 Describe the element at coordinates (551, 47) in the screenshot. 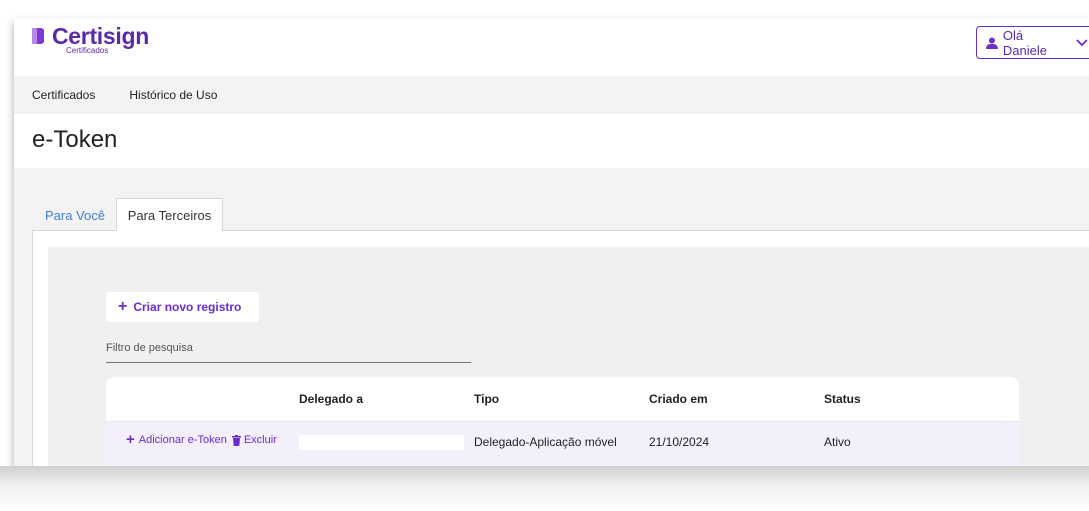

I see `app-header: Certisign Certificados Olá Daniele` at that location.